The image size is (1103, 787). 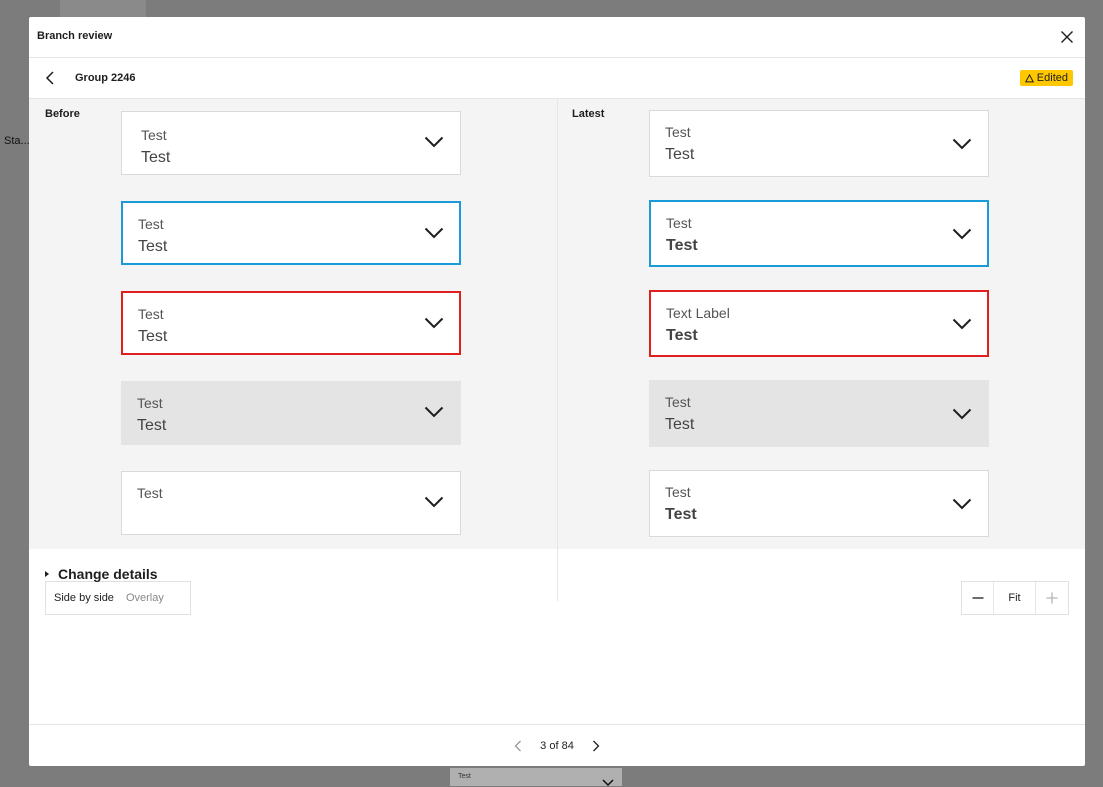 I want to click on before-dropdown-default: Test Test, so click(x=291, y=143).